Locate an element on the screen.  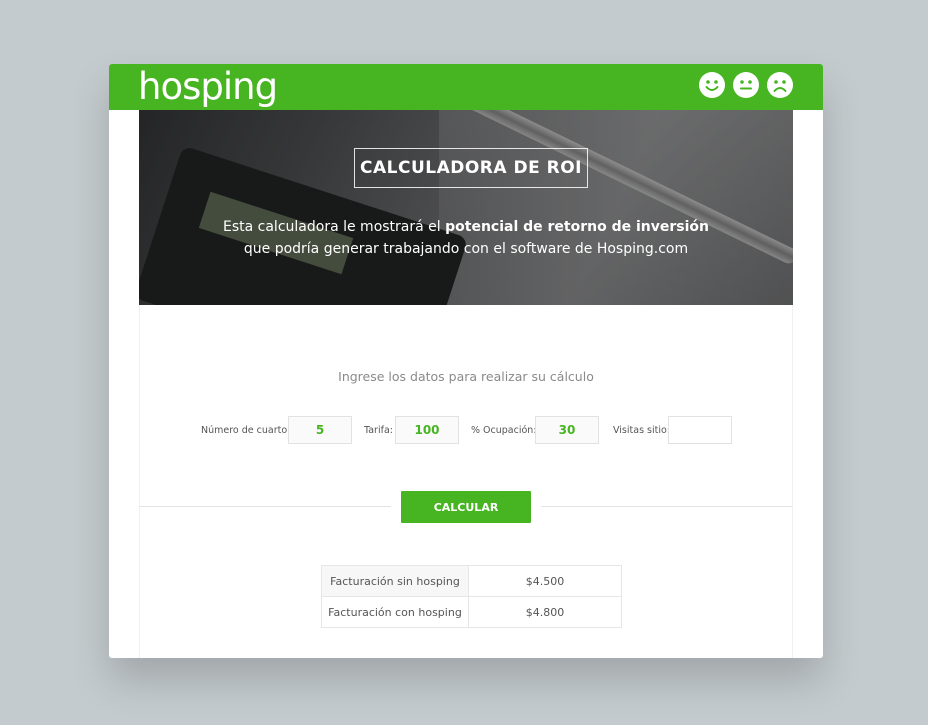
right-margin is located at coordinates (808, 384).